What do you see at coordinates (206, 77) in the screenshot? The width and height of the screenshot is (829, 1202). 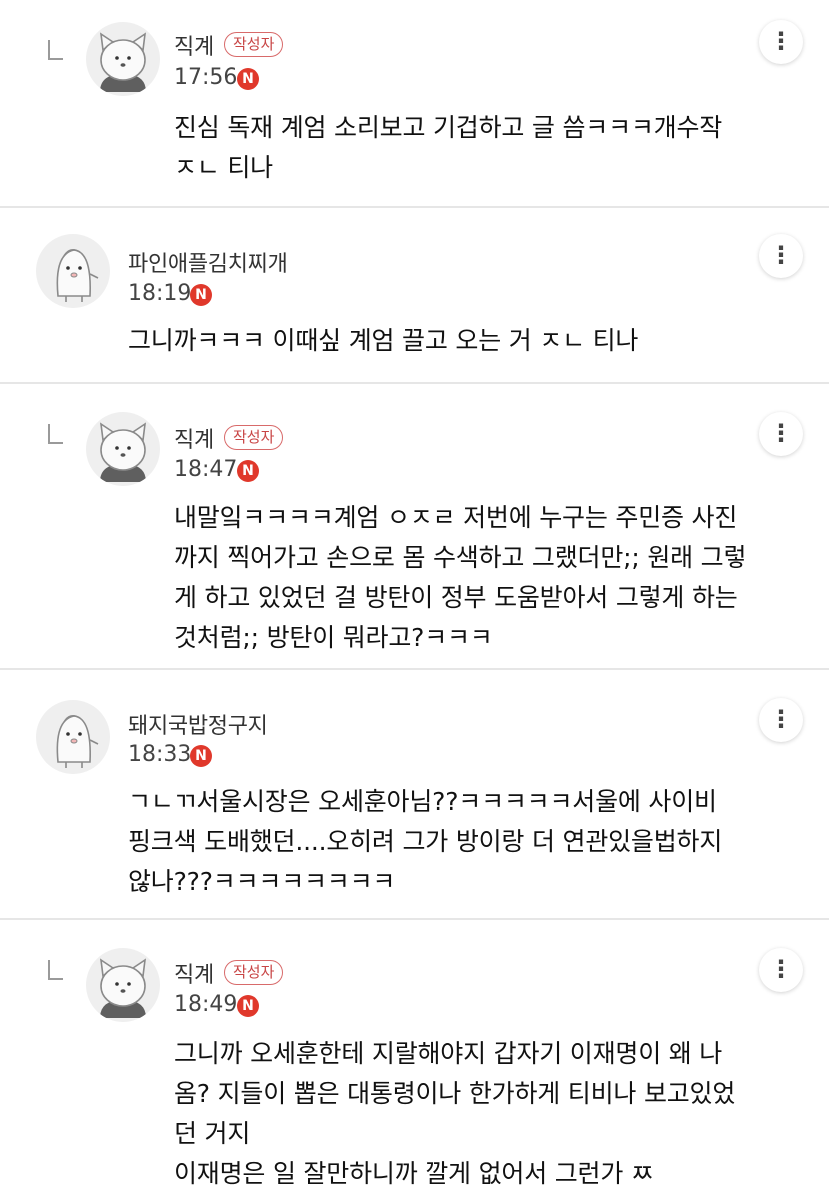 I see `comment-time: 17:56` at bounding box center [206, 77].